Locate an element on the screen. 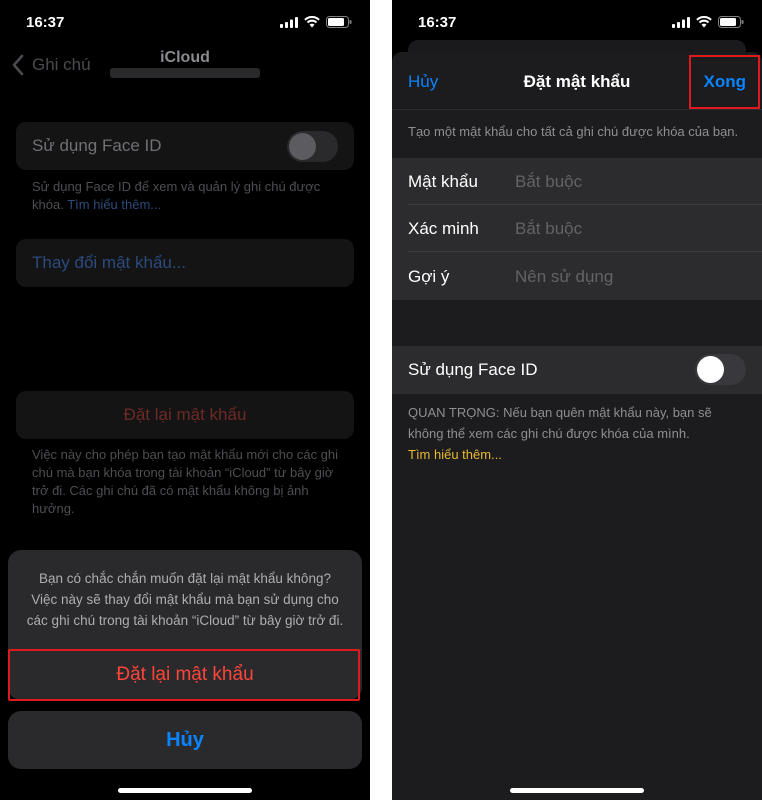  action-sheet-cancel-button: Hủy is located at coordinates (185, 740).